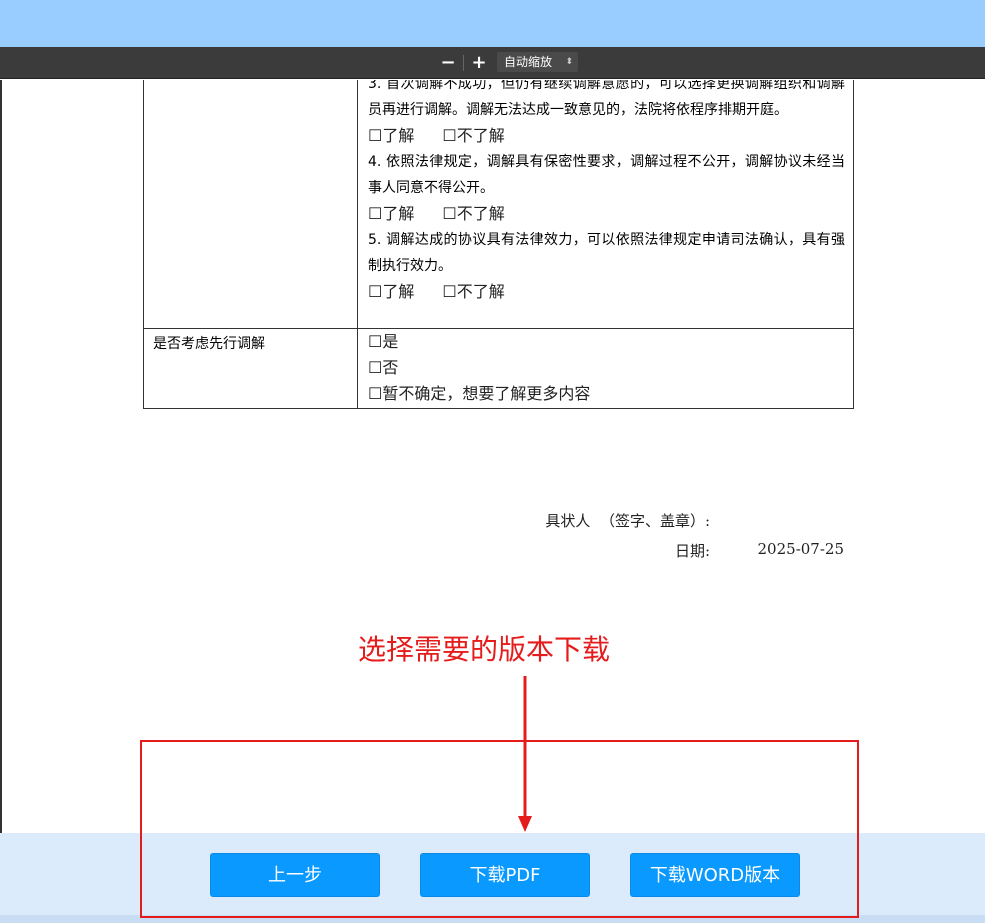 The image size is (985, 923). I want to click on table-cell-empty, so click(250, 204).